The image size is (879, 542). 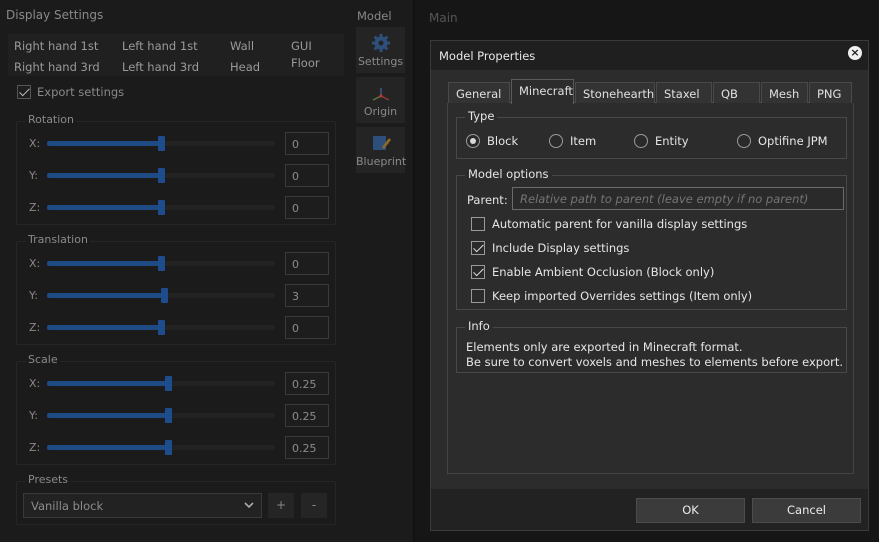 I want to click on translation-y-row: Y: 3, so click(x=176, y=296).